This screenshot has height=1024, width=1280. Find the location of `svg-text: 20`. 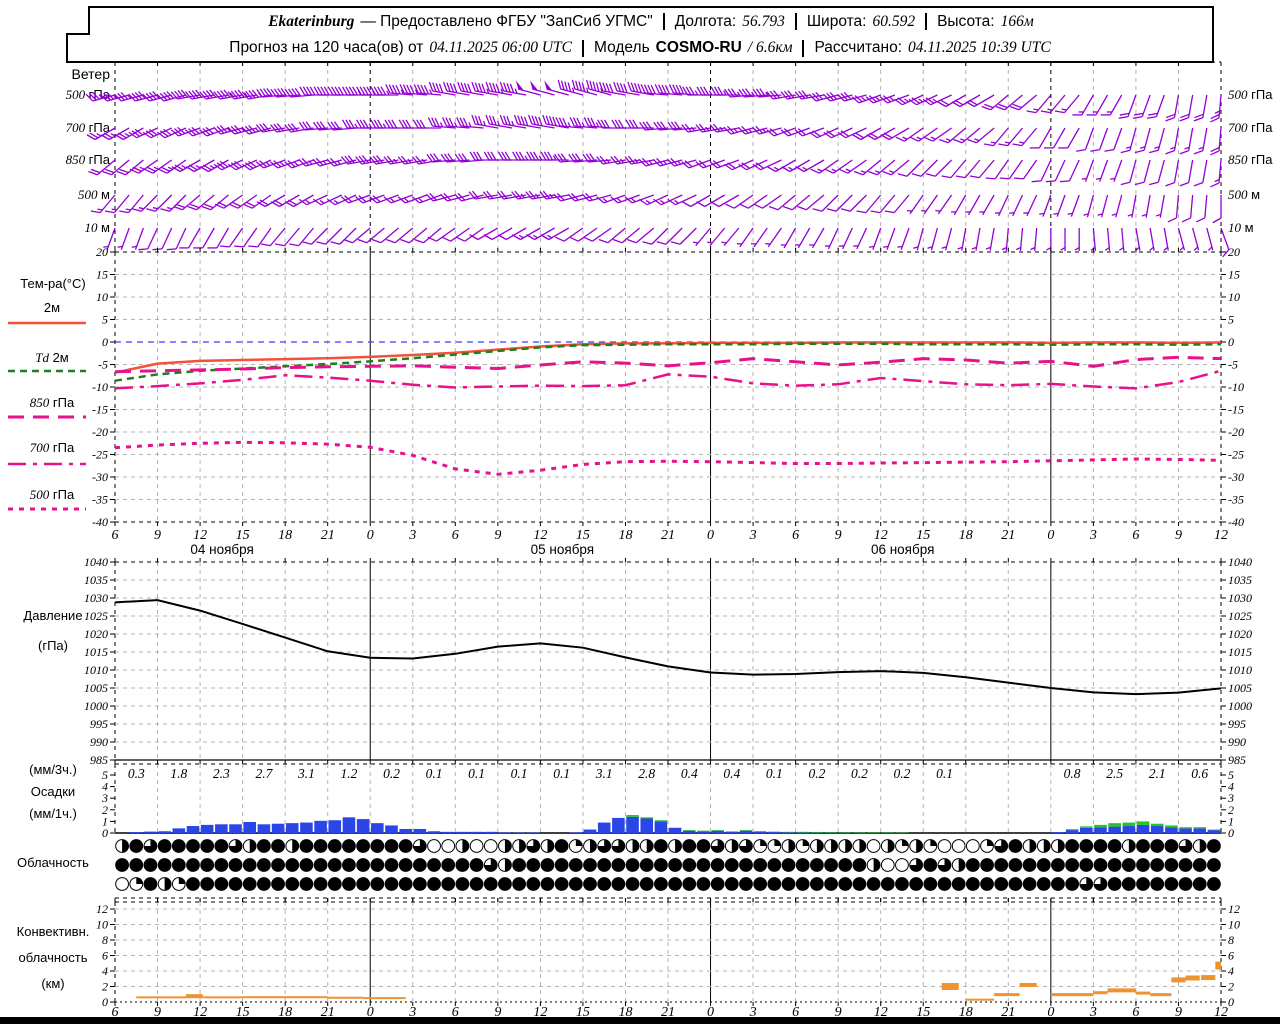

svg-text: 20 is located at coordinates (102, 252).